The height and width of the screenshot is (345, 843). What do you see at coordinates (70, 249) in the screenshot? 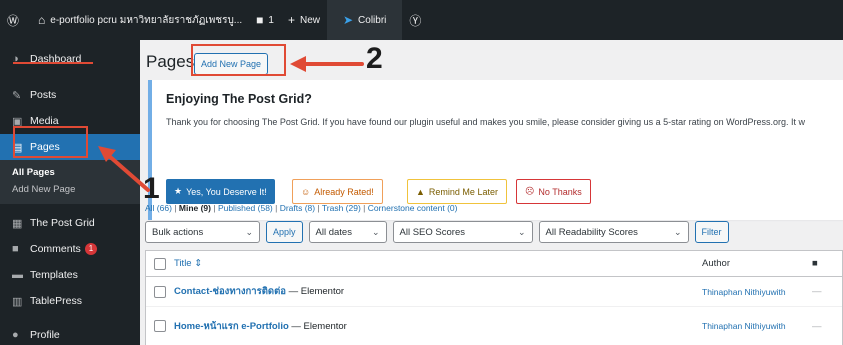
I see `sidebar-item-comments: ■ Comments 1` at bounding box center [70, 249].